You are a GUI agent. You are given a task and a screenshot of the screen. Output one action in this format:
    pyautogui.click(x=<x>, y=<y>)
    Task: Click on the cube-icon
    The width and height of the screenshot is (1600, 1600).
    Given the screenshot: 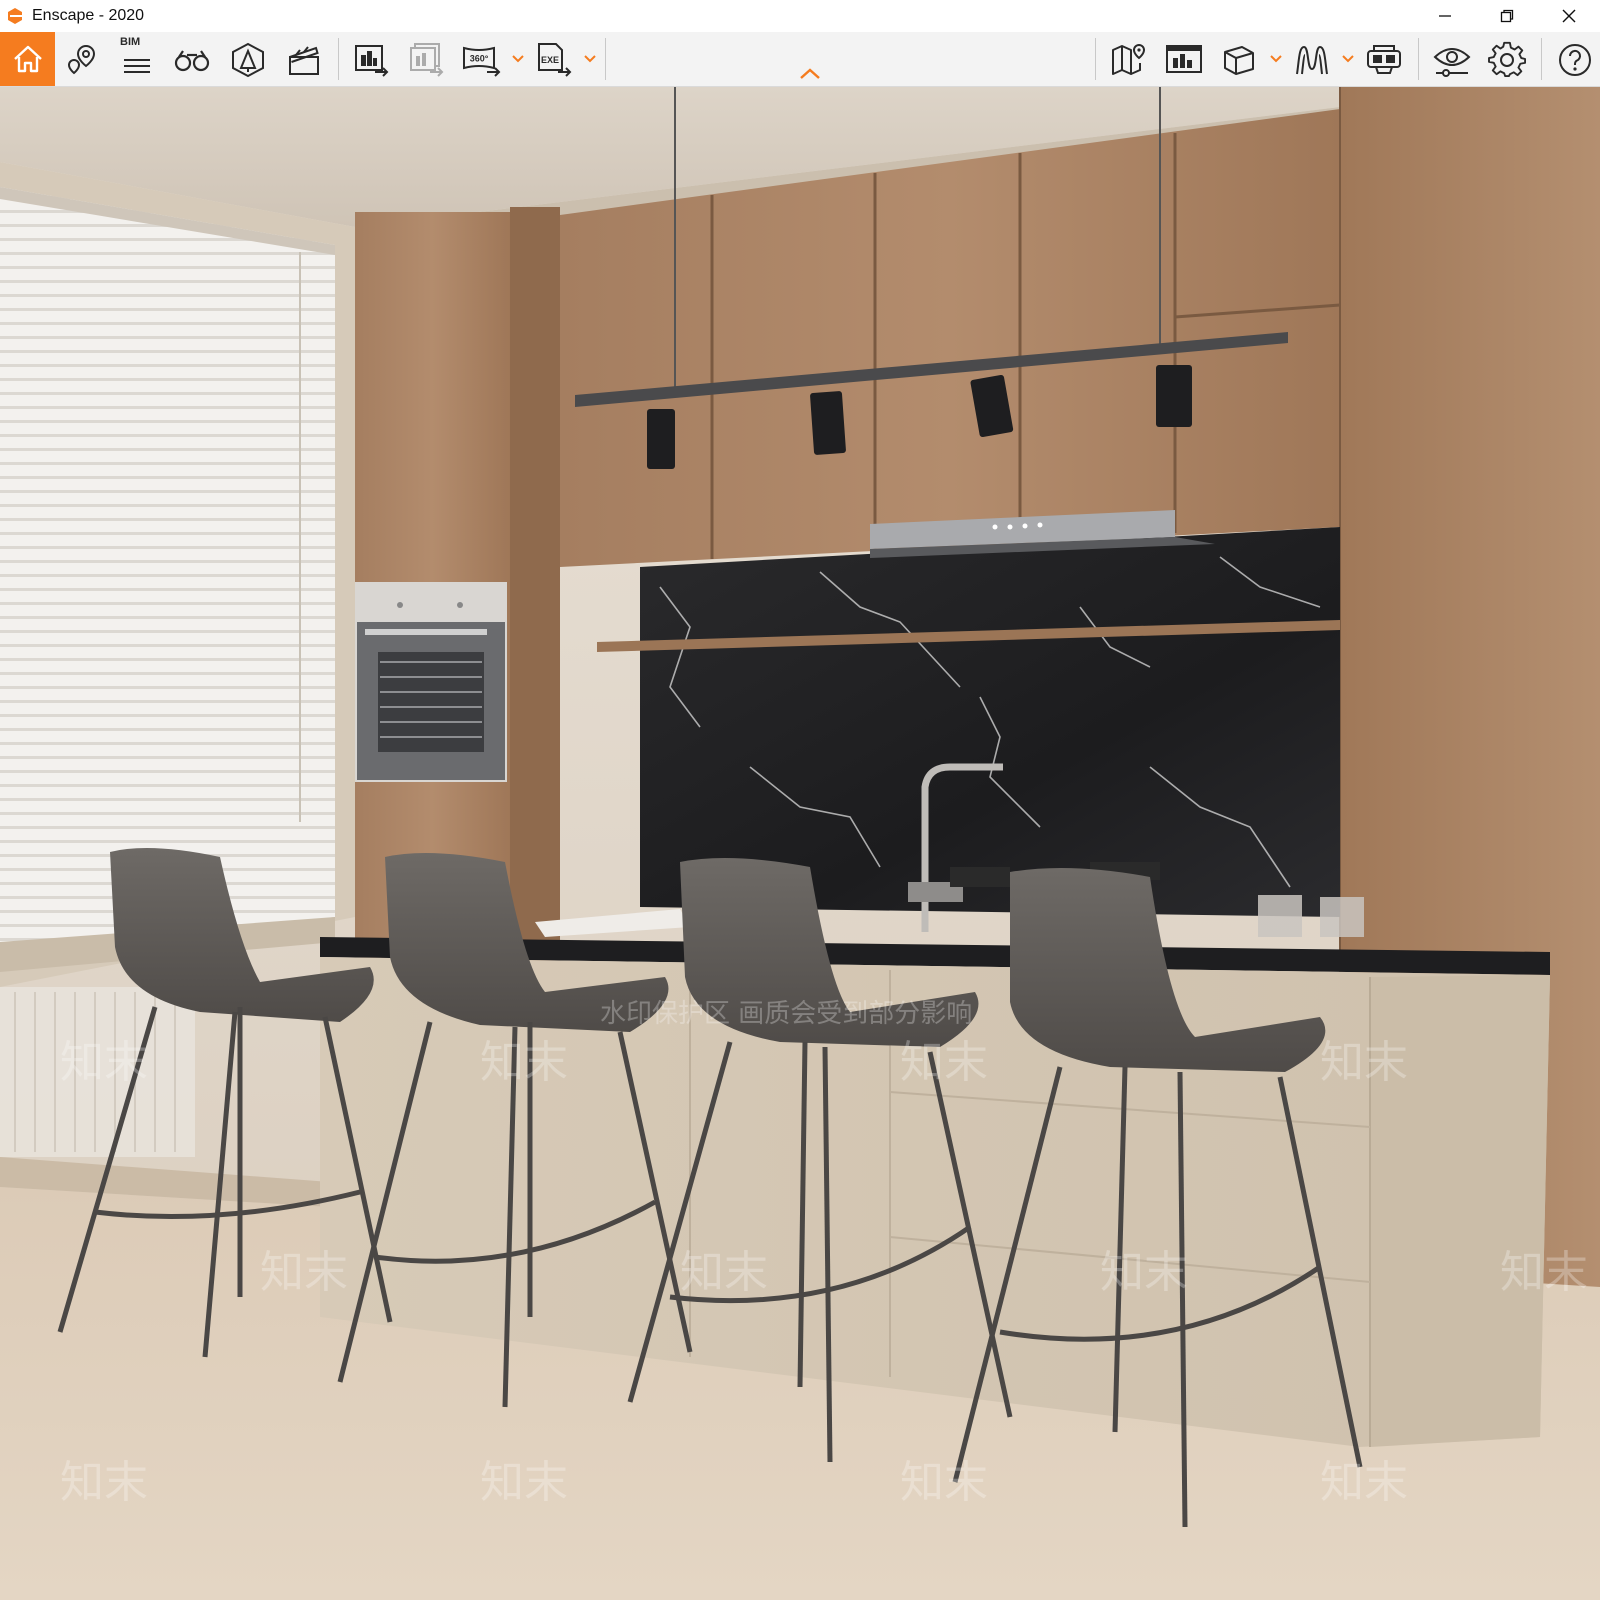 What is the action you would take?
    pyautogui.click(x=1239, y=60)
    